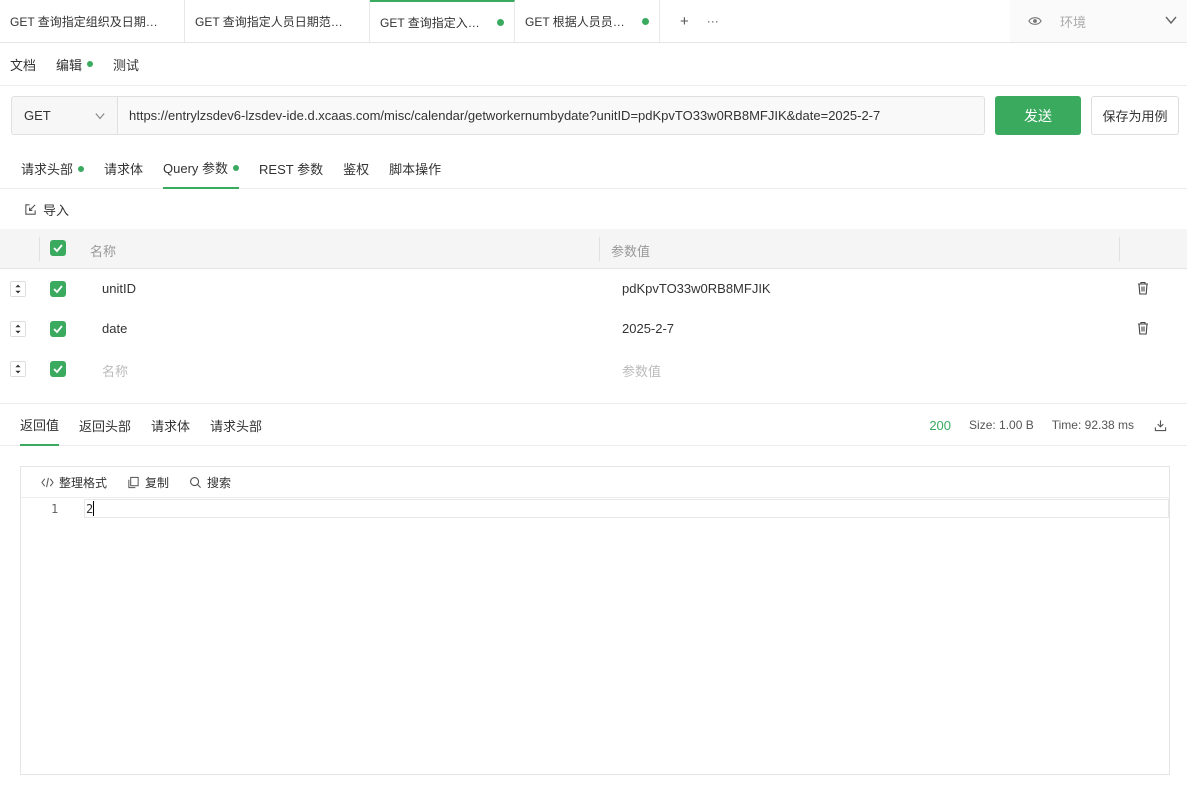 This screenshot has height=795, width=1187. I want to click on column-header-name: 名称, so click(103, 251).